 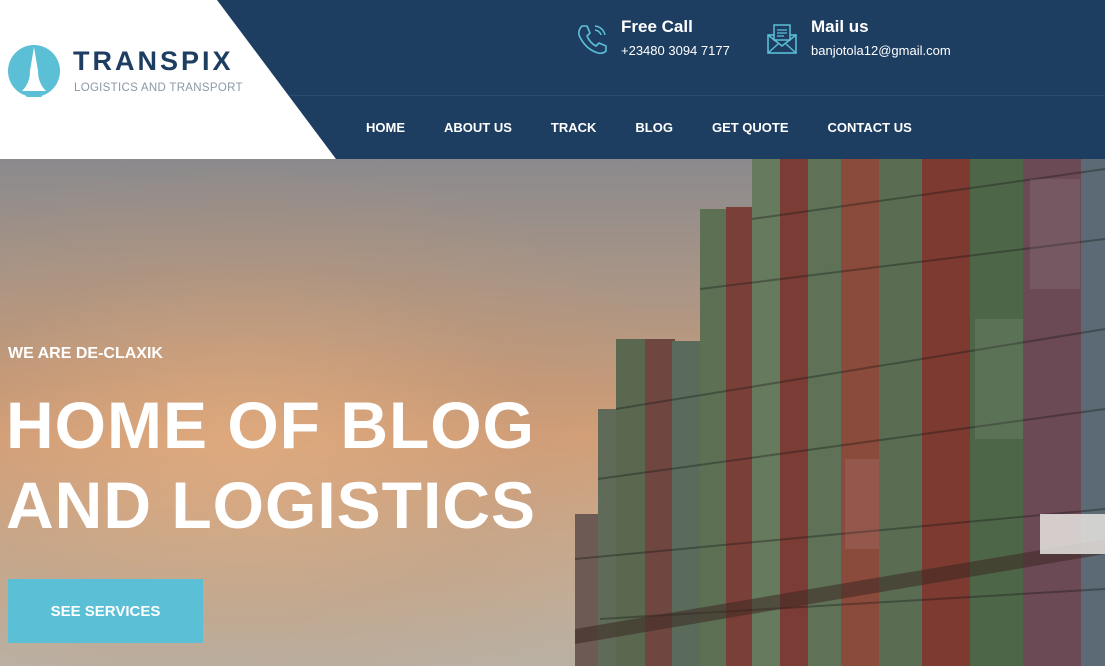 I want to click on see-services-button: SEE SERVICES, so click(x=105, y=611).